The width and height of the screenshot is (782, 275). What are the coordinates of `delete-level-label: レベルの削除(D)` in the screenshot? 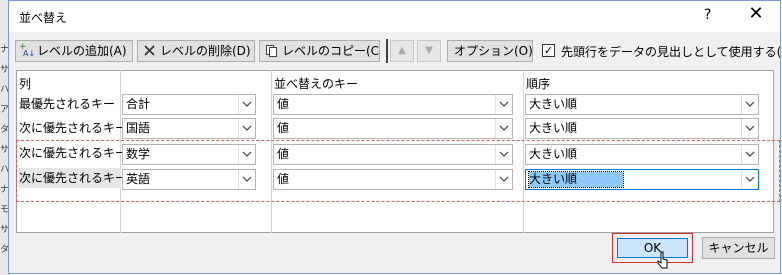 It's located at (205, 51).